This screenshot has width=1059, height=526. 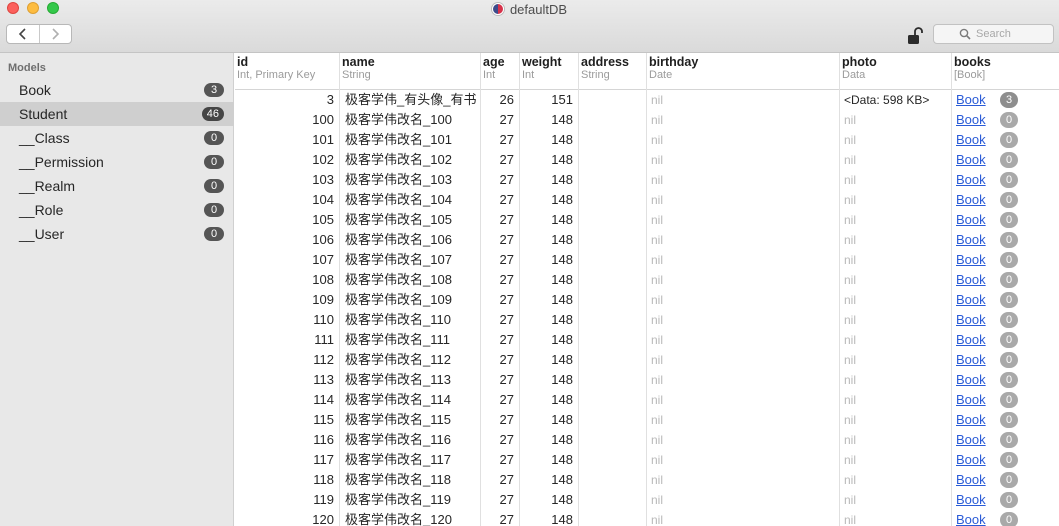 What do you see at coordinates (410, 400) in the screenshot?
I see `cell-name: 极客学伟改名_114` at bounding box center [410, 400].